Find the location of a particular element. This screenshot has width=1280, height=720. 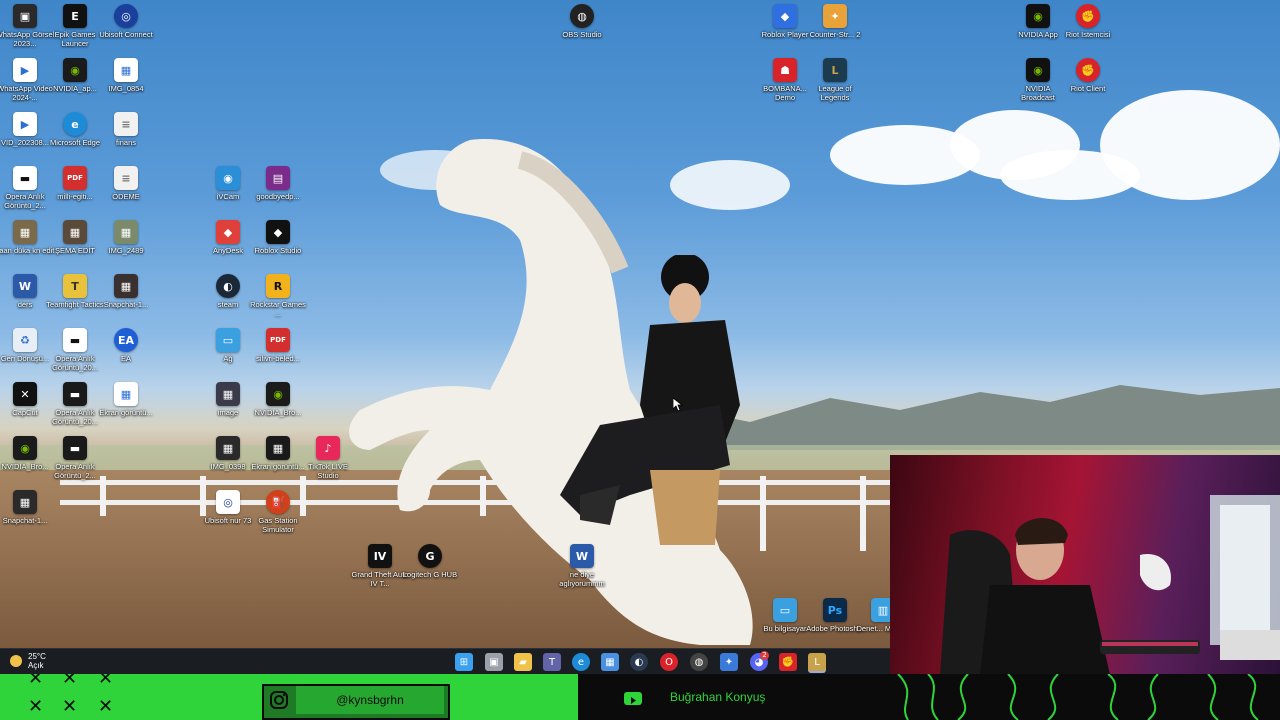

nvidia-app-icon: ◉ is located at coordinates (1038, 16).